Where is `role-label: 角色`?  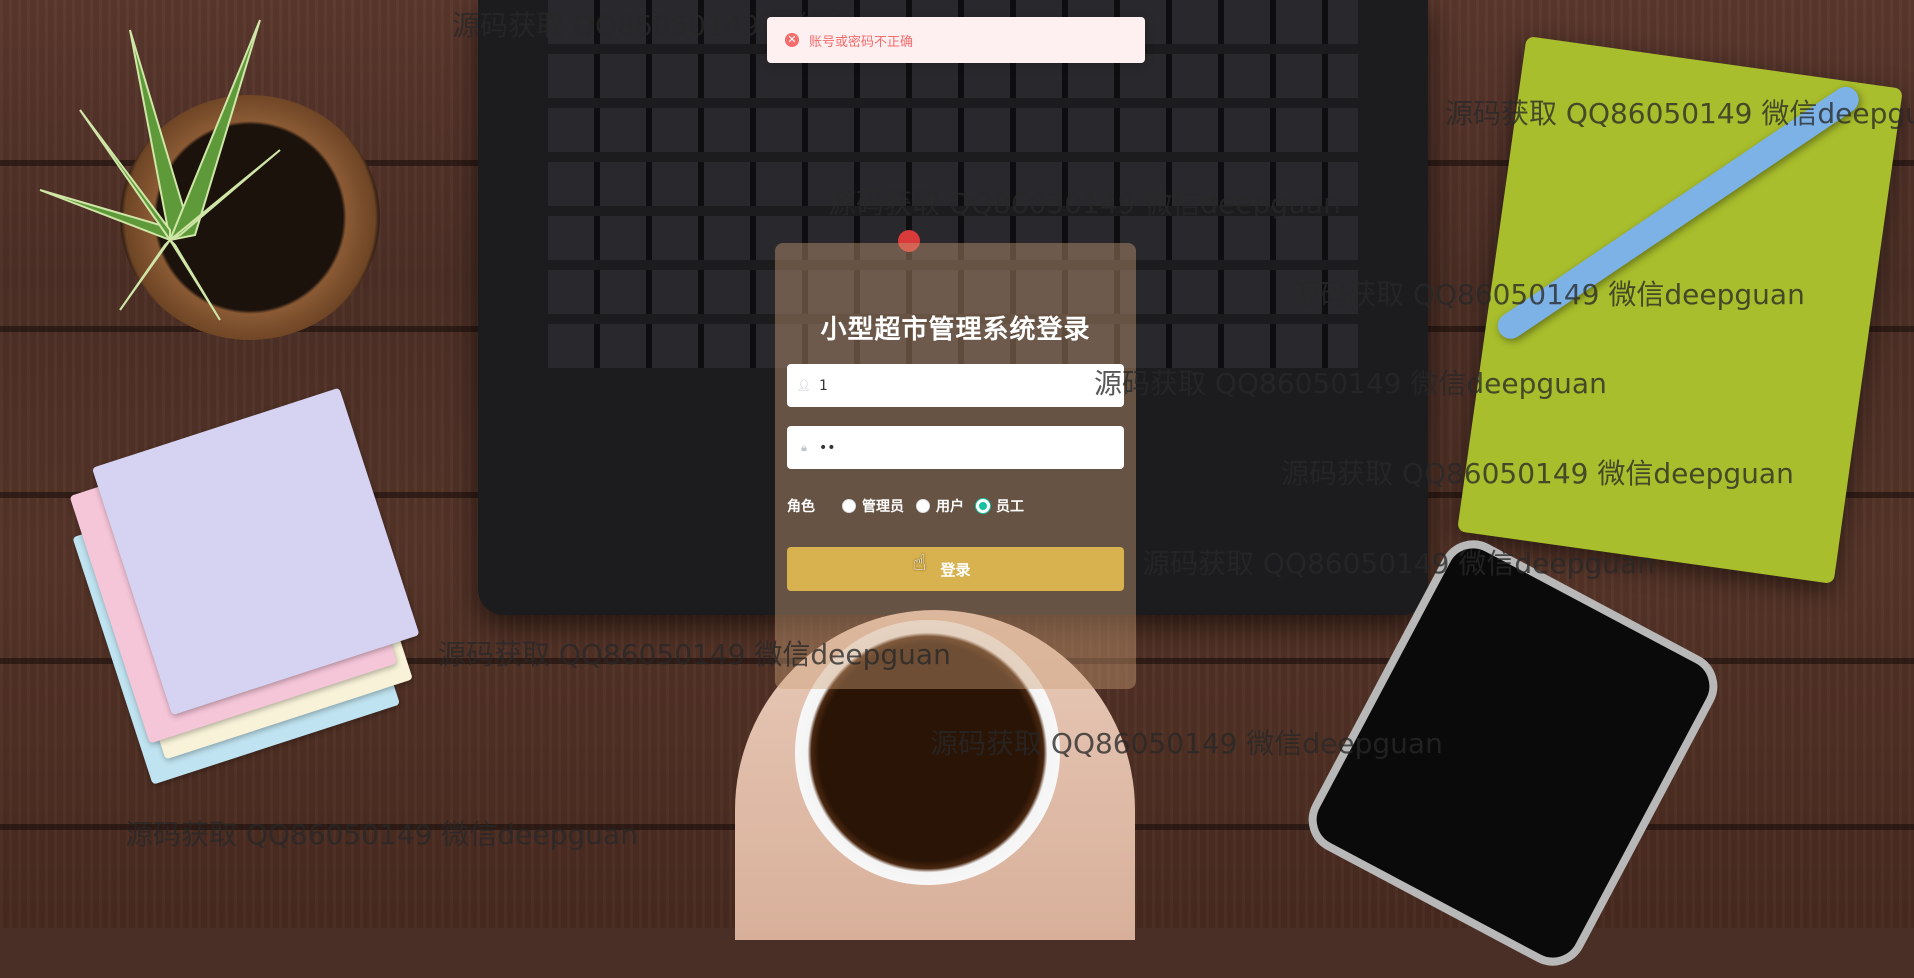
role-label: 角色 is located at coordinates (801, 507).